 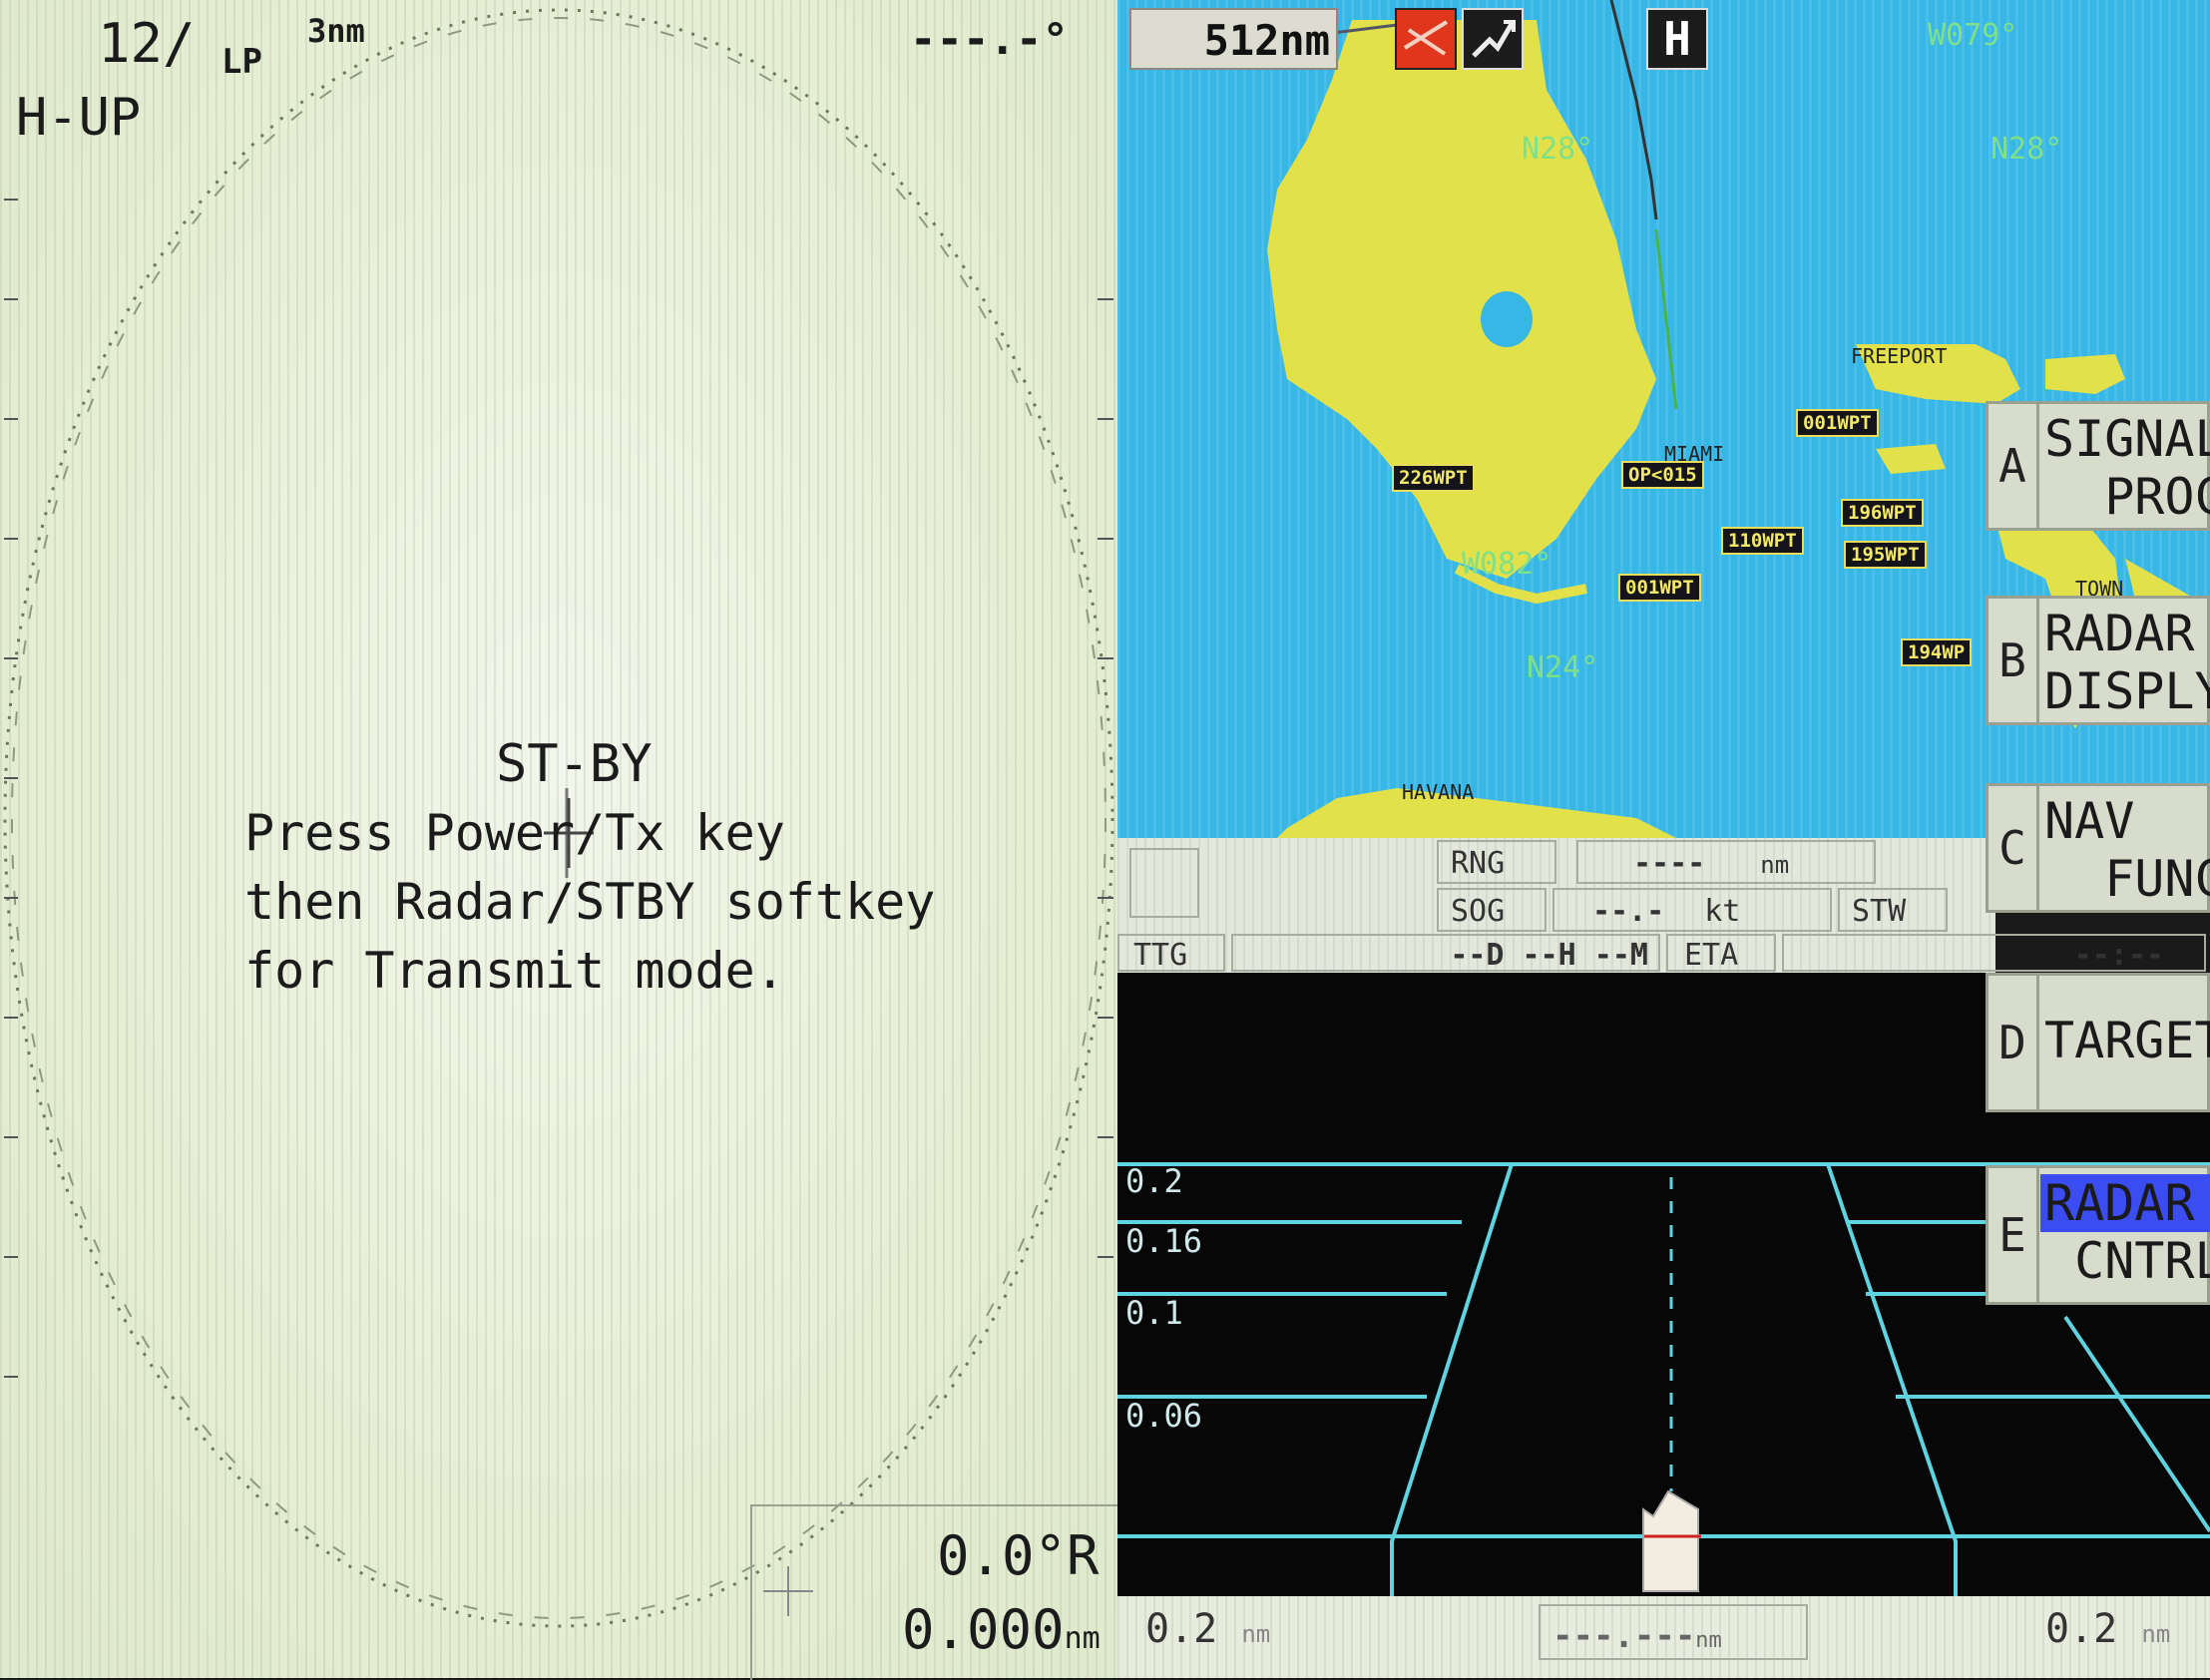 I want to click on softkey-label: SIGNAL PROC., so click(x=2127, y=468).